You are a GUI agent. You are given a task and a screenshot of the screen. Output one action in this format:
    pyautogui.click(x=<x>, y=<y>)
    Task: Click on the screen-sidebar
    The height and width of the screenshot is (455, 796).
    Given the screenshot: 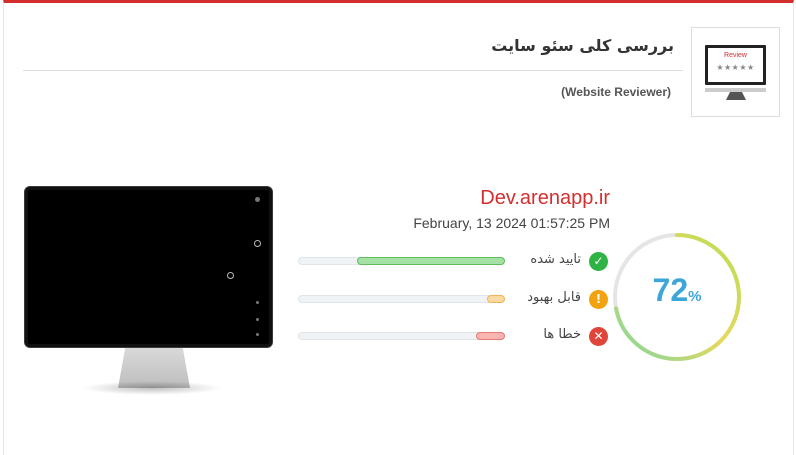 What is the action you would take?
    pyautogui.click(x=257, y=265)
    